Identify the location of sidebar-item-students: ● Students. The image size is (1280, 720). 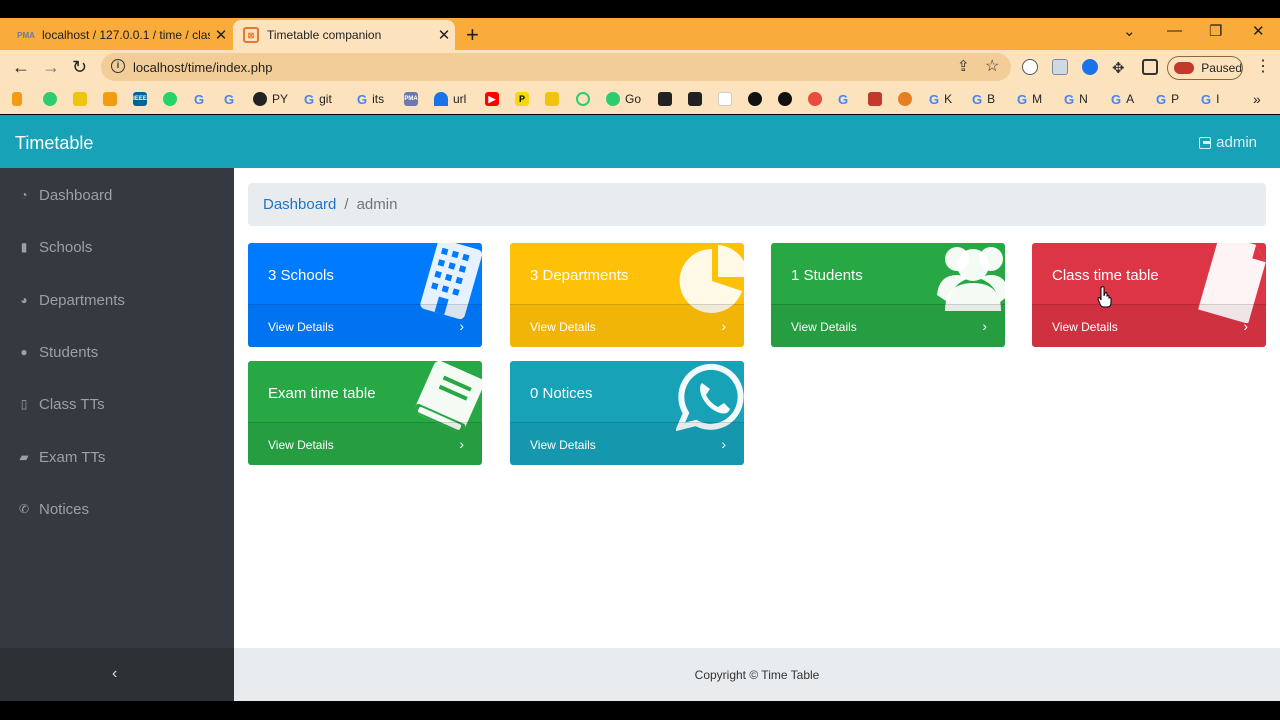
(57, 352).